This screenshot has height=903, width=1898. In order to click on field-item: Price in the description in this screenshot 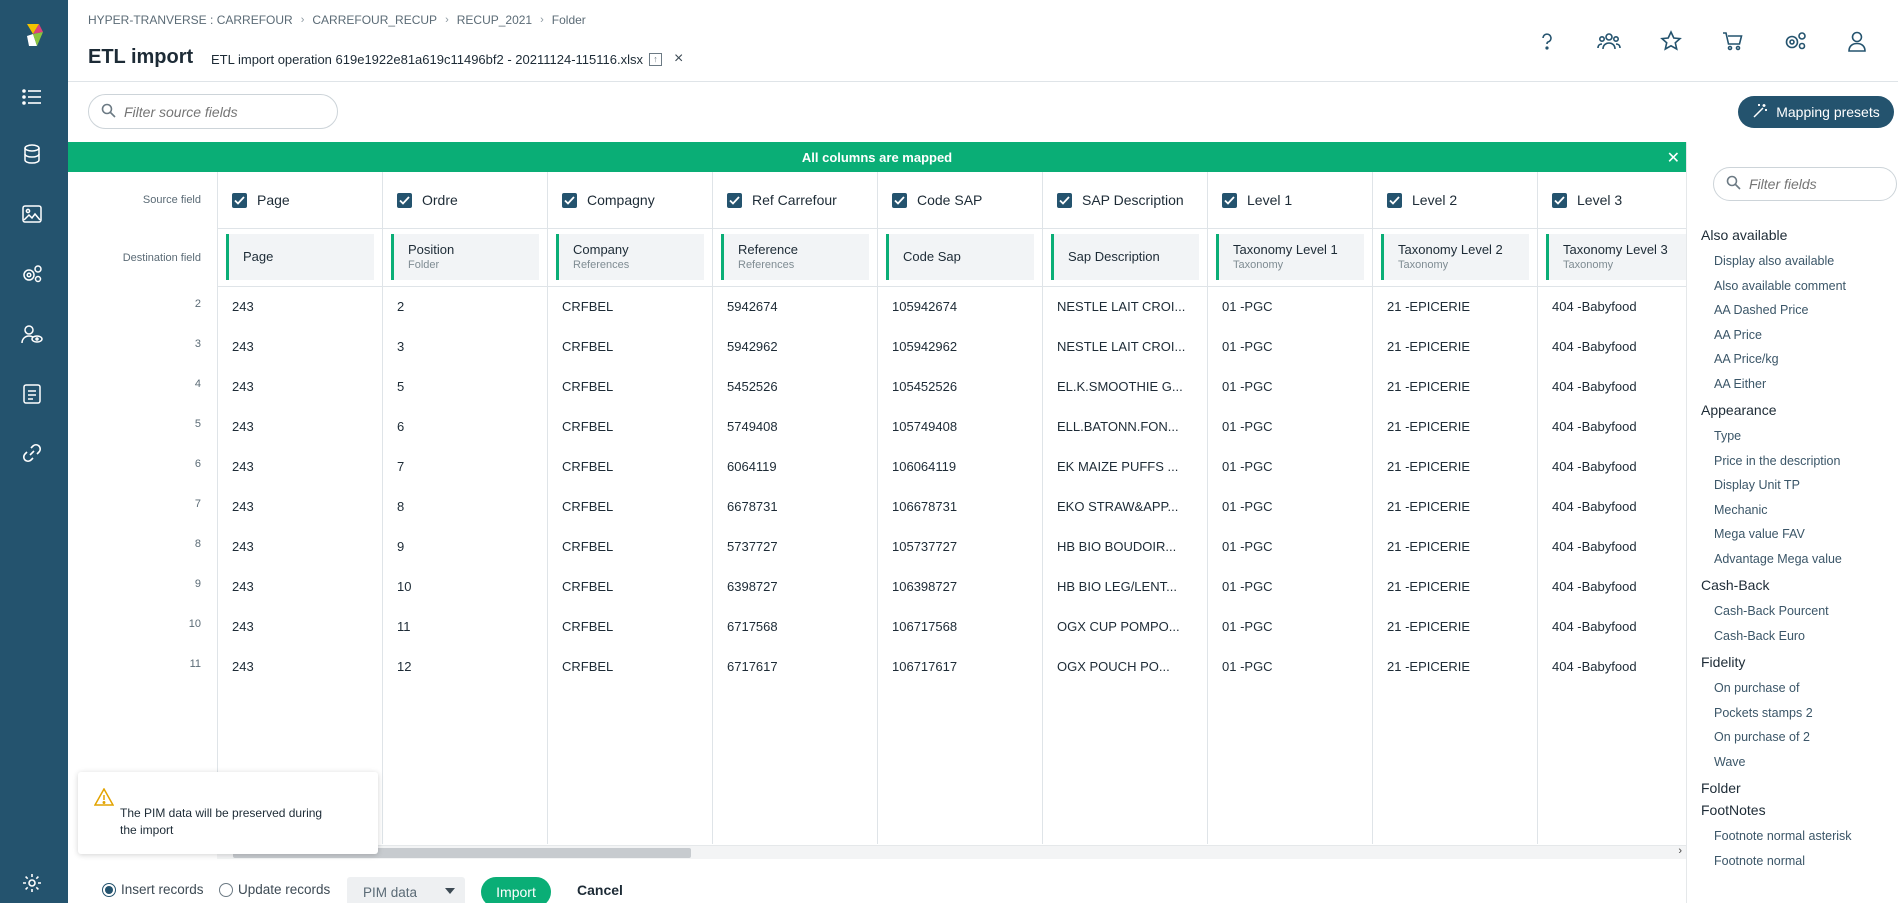, I will do `click(1799, 461)`.